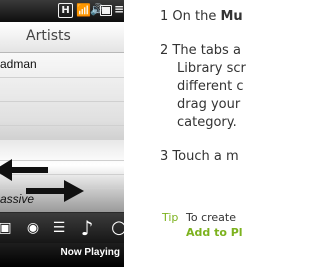 This screenshot has height=267, width=320. I want to click on photo-icon: ▣, so click(8, 228).